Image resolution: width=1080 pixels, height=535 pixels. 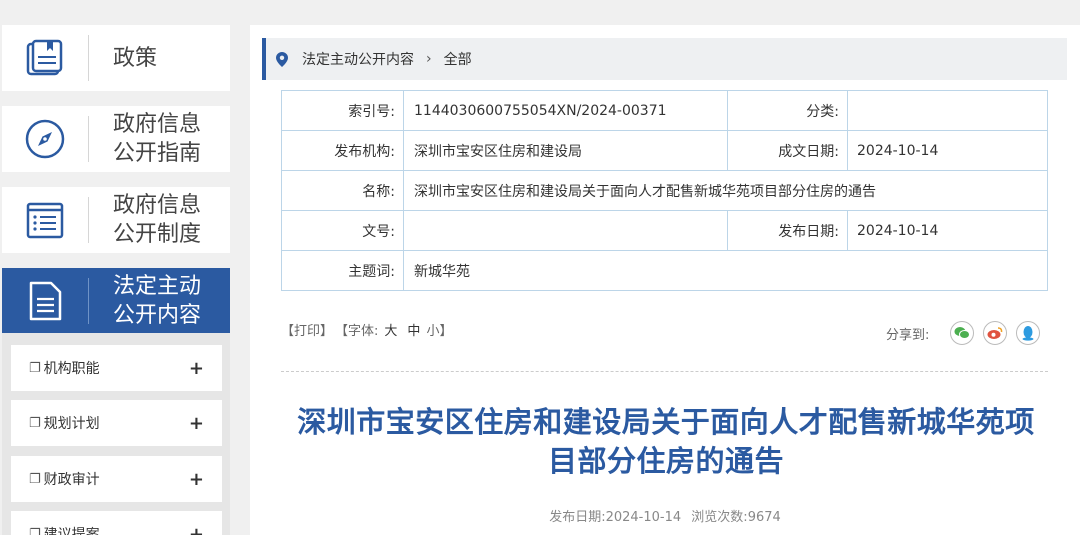 I want to click on sub-item-label: 财政审计, so click(x=71, y=480).